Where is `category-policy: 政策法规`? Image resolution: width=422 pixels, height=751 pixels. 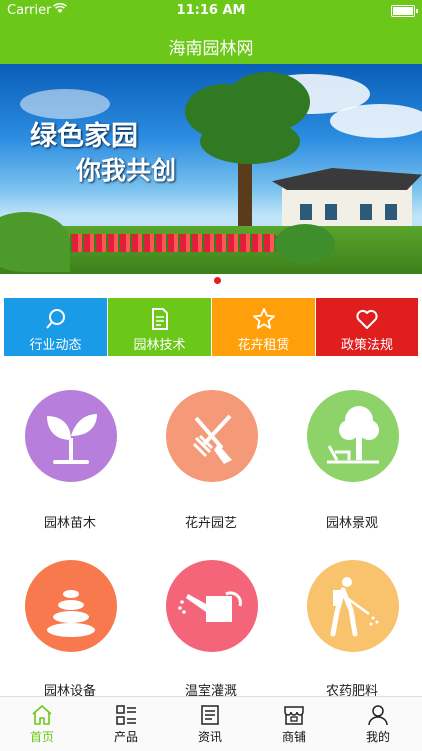 category-policy: 政策法规 is located at coordinates (367, 327).